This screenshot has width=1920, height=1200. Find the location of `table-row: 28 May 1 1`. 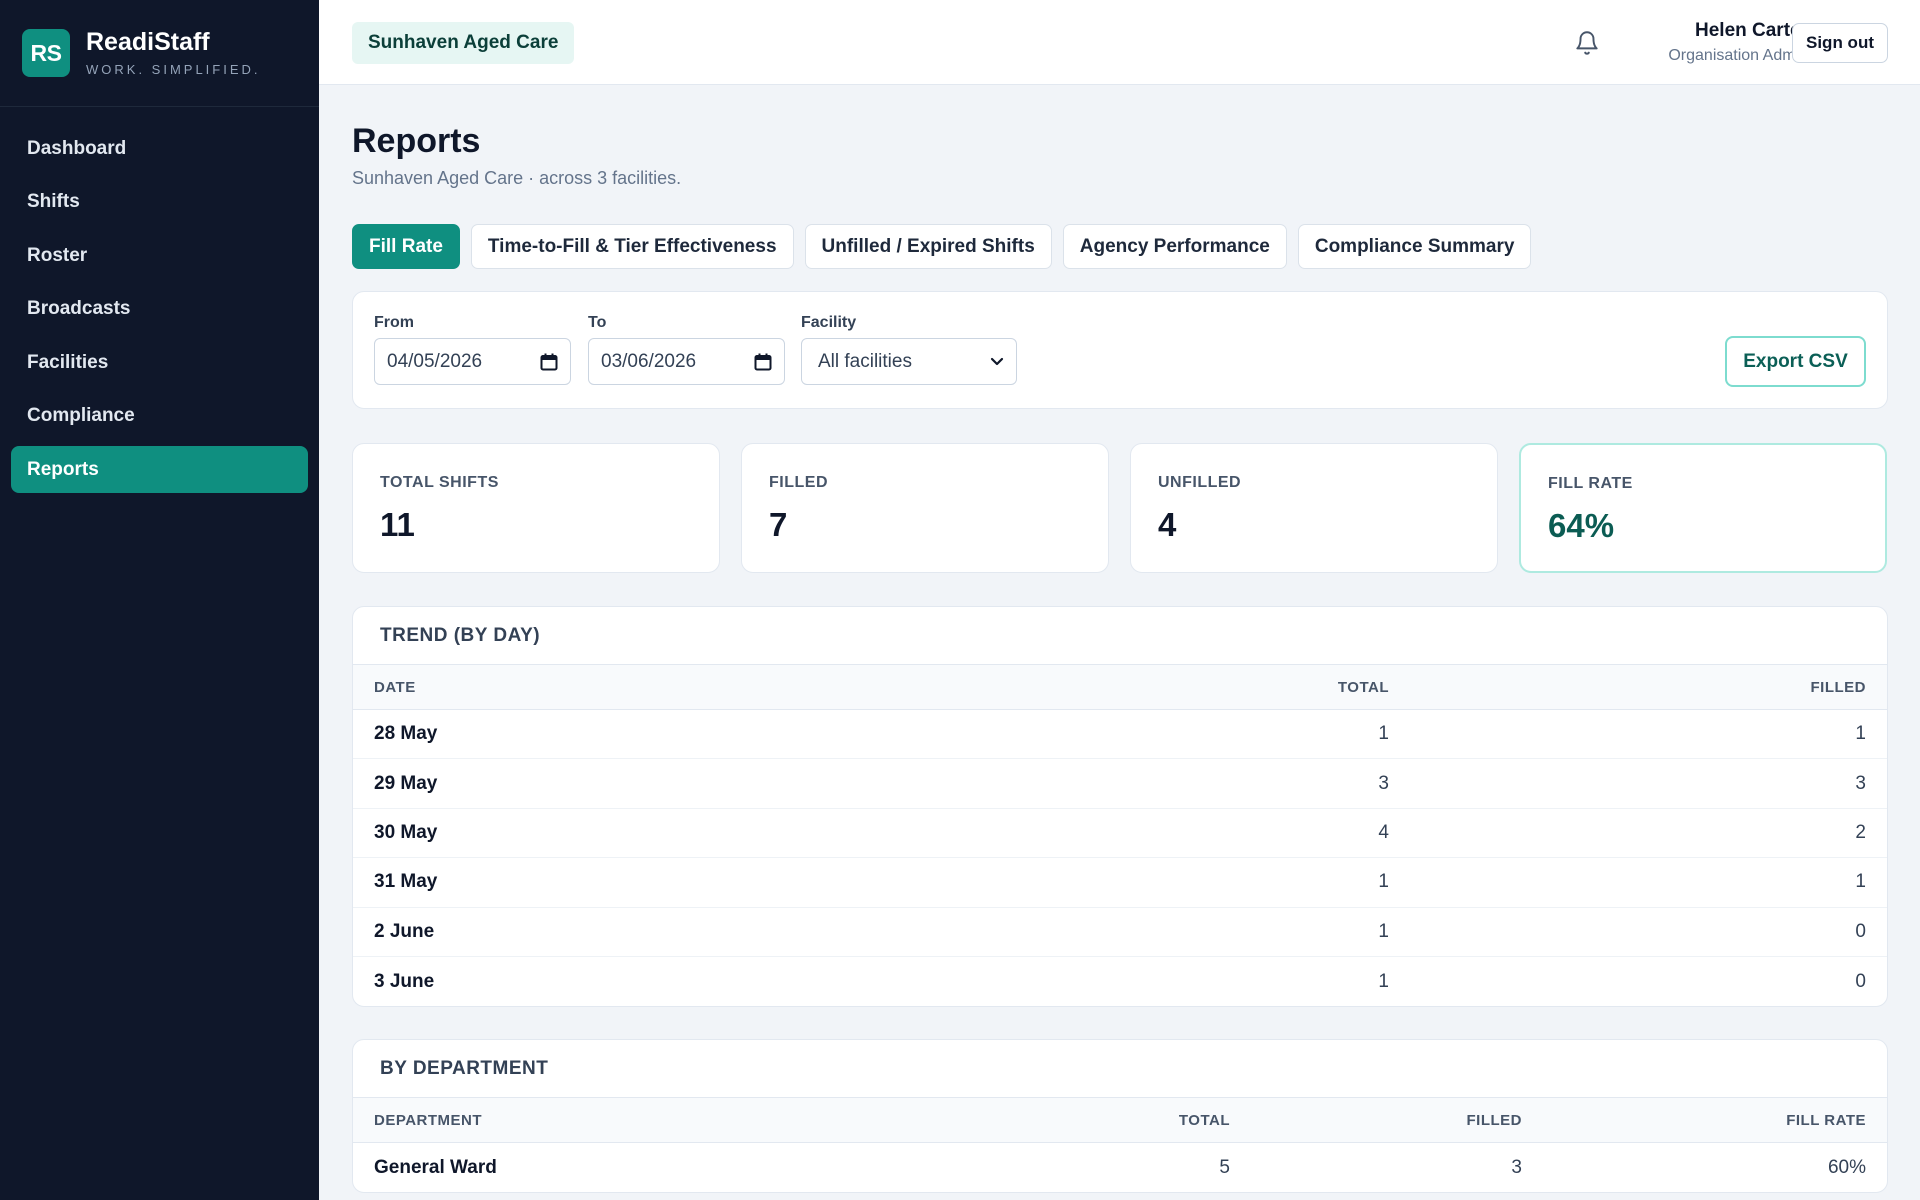

table-row: 28 May 1 1 is located at coordinates (1120, 735).